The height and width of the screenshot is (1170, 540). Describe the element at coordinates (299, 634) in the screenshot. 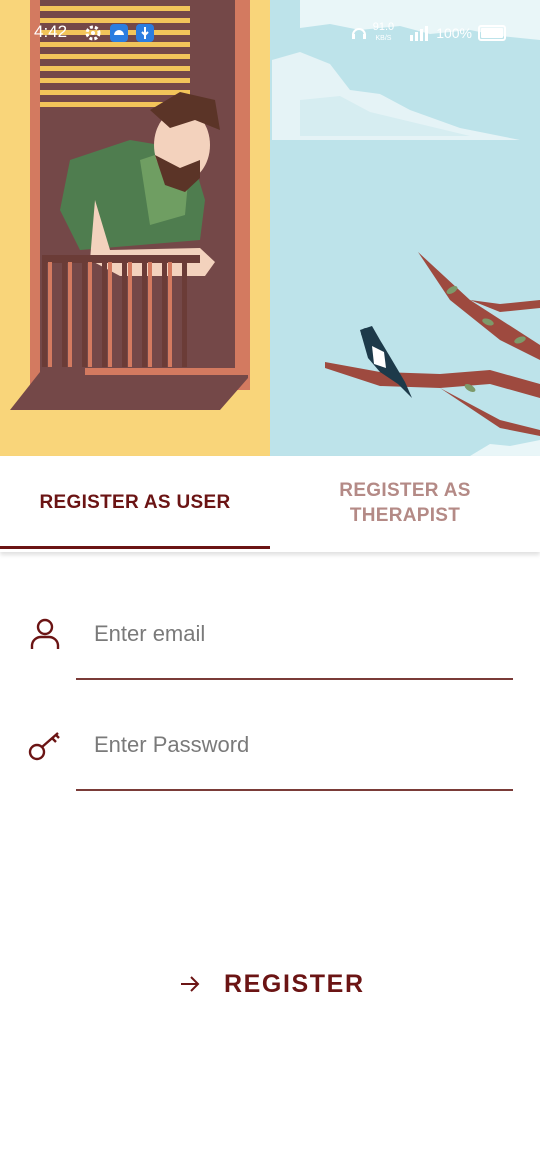

I see `email-input` at that location.